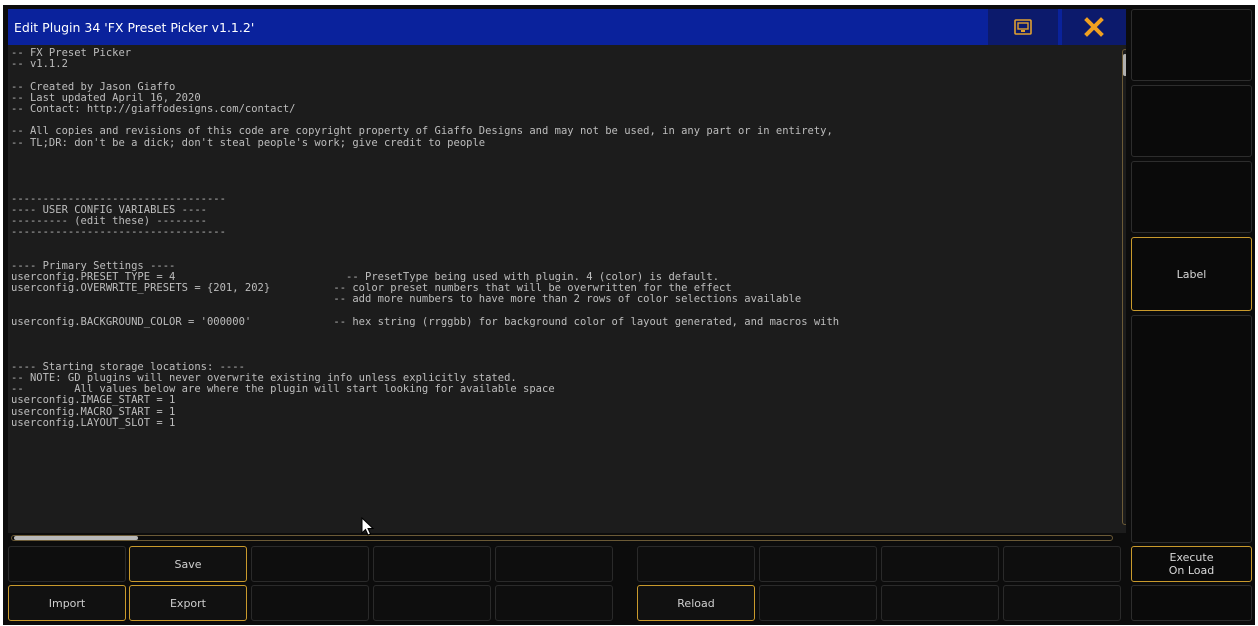  Describe the element at coordinates (563, 232) in the screenshot. I see `code-line: ----------------------------------` at that location.